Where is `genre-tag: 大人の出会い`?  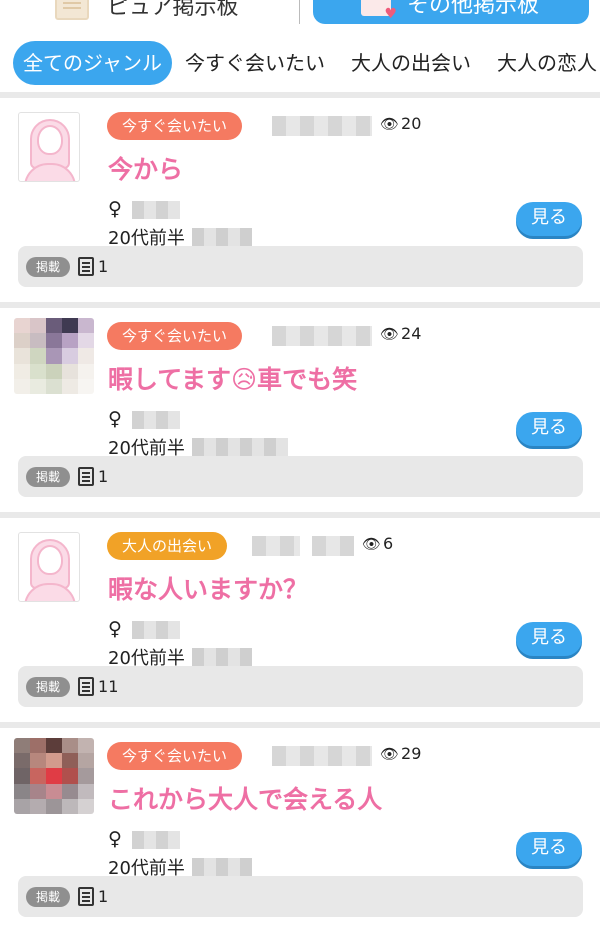
genre-tag: 大人の出会い is located at coordinates (167, 546).